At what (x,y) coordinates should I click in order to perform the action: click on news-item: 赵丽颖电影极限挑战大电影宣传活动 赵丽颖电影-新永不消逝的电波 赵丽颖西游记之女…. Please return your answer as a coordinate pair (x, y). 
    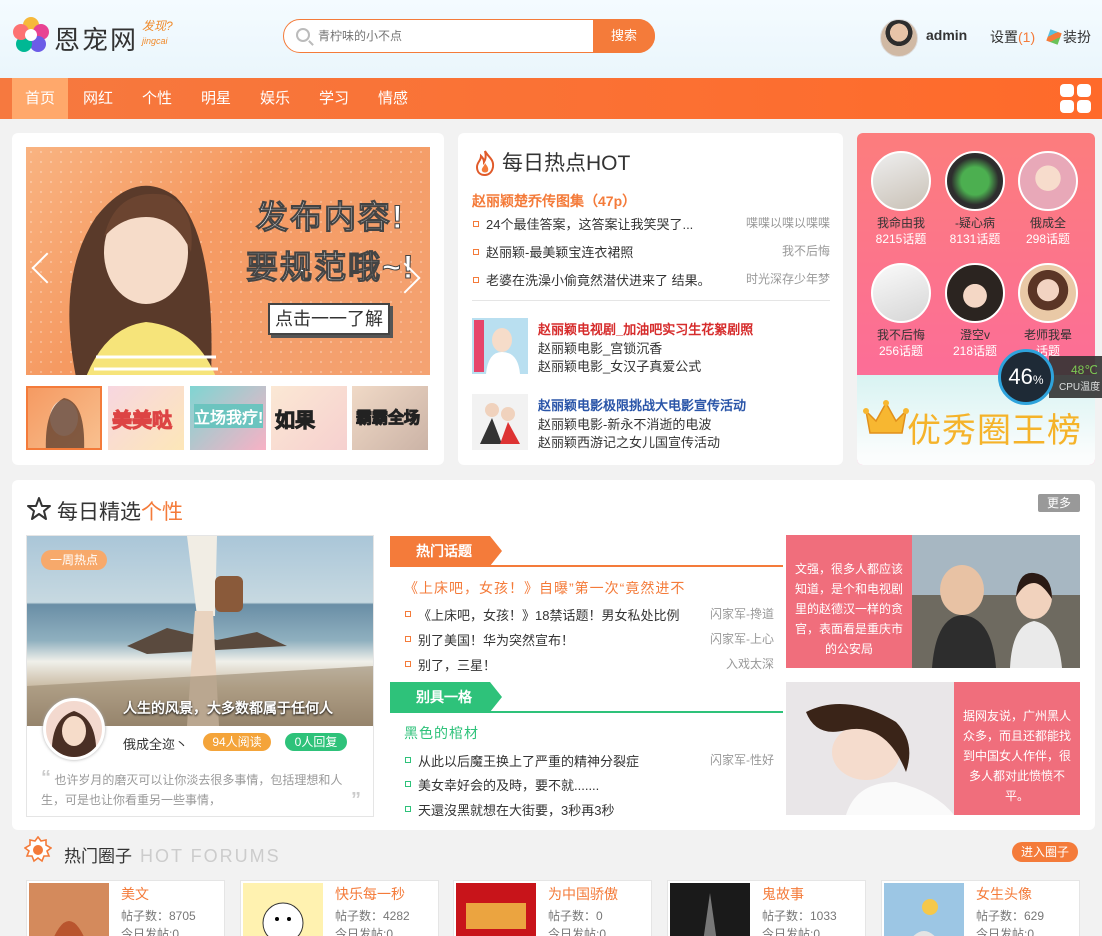
    Looking at the image, I should click on (657, 423).